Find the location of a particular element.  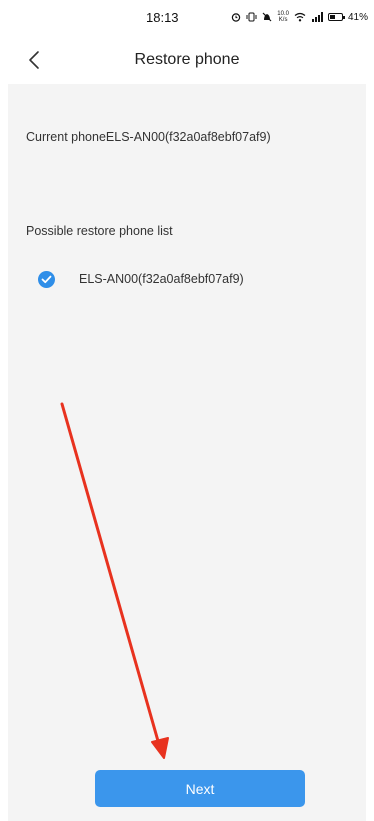

next-button: Next is located at coordinates (200, 788).